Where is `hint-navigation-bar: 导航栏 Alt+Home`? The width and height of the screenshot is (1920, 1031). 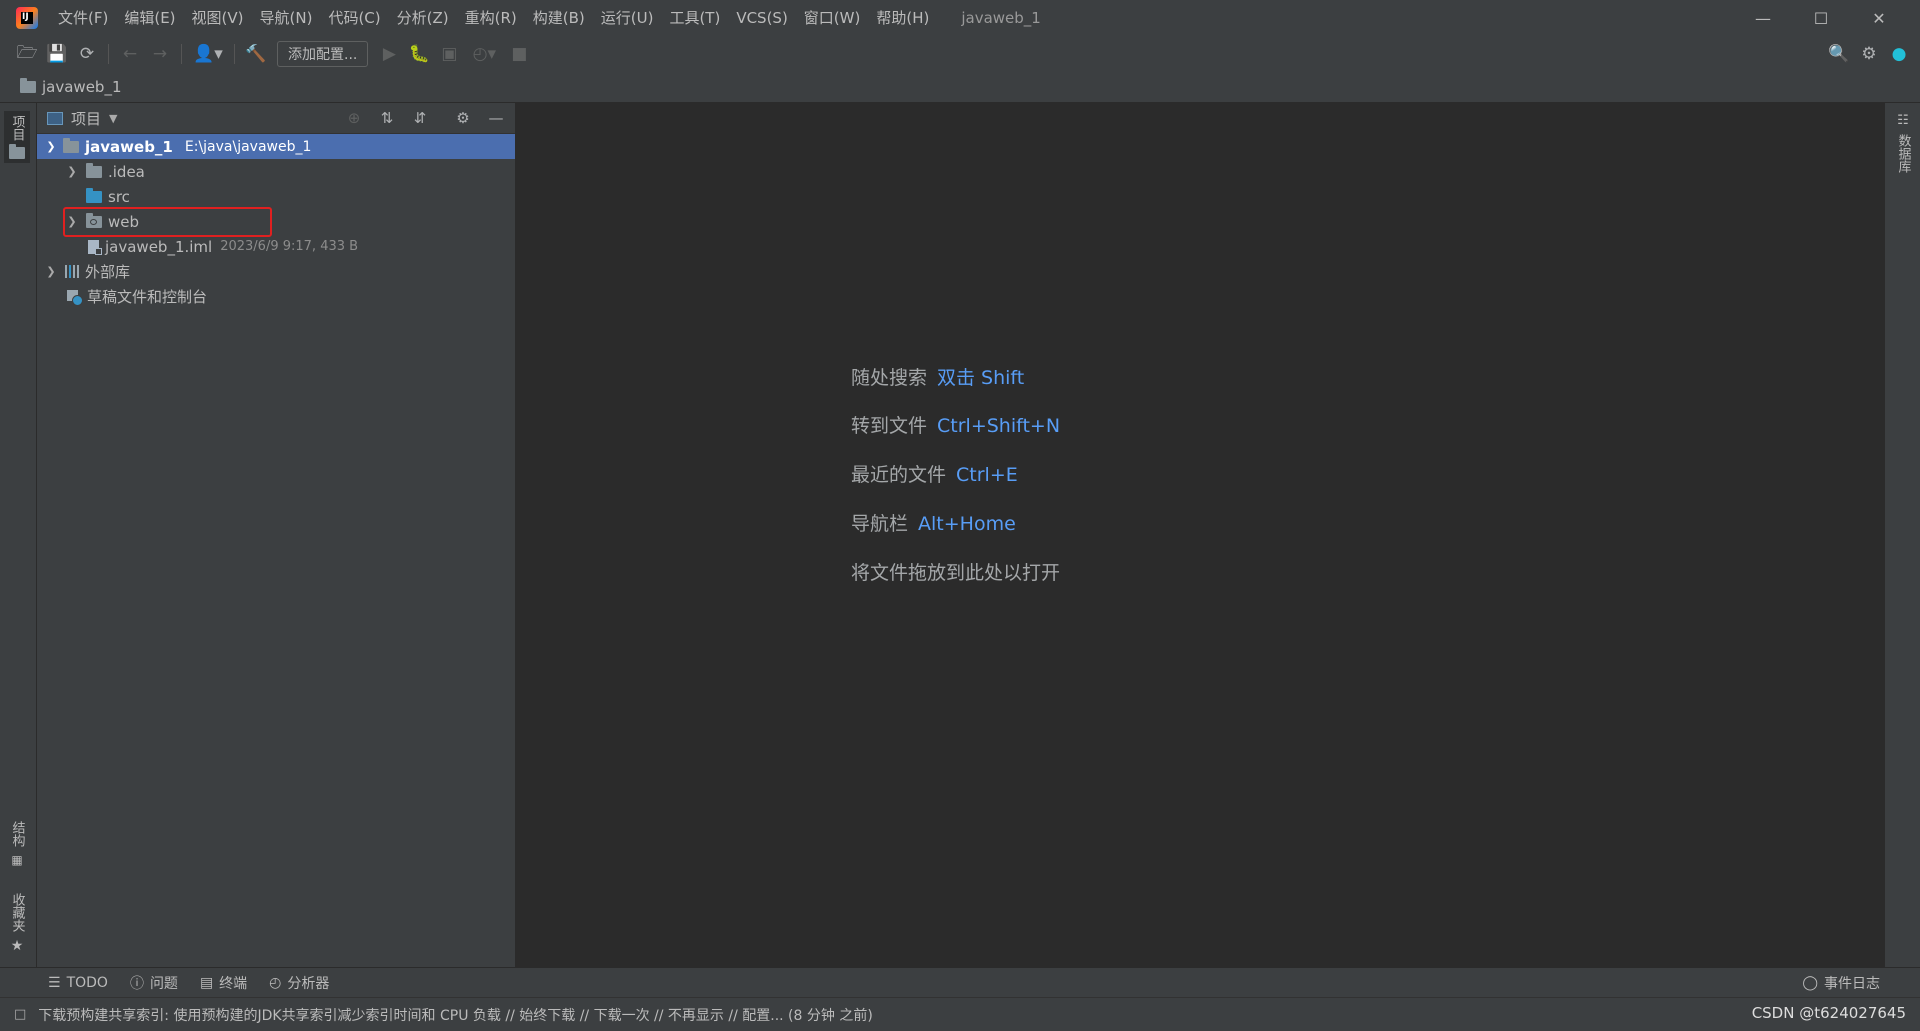
hint-navigation-bar: 导航栏 Alt+Home is located at coordinates (933, 522).